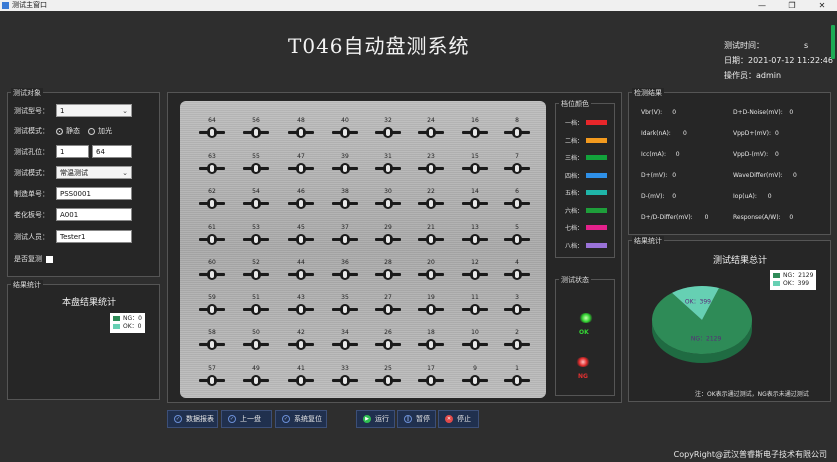  I want to click on window-title: 测试主窗口, so click(29, 5).